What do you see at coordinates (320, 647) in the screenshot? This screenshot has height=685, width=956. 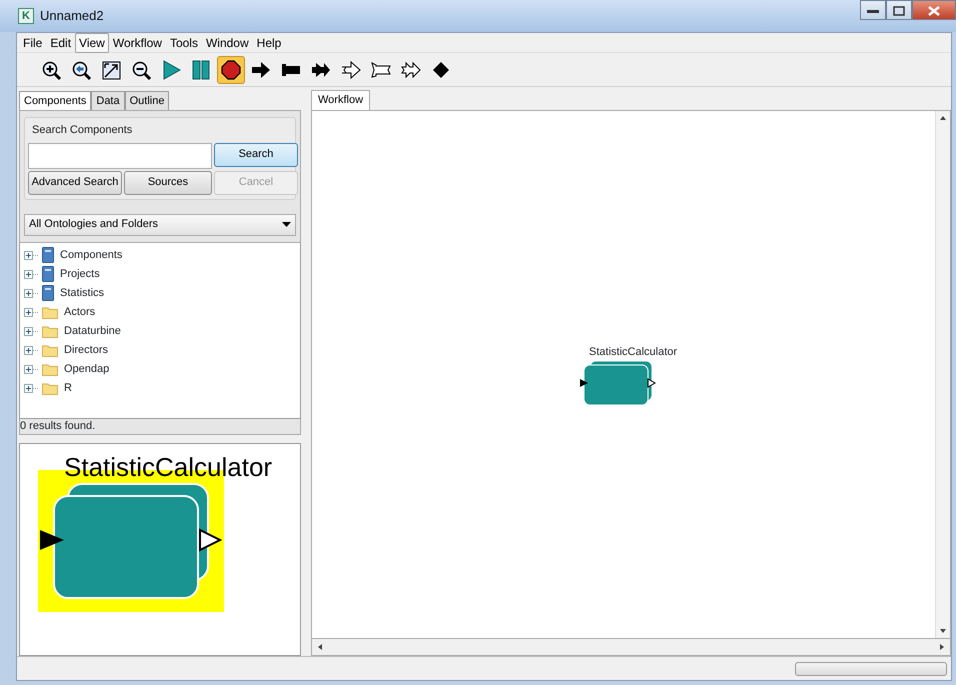 I see `scroll-left-icon` at bounding box center [320, 647].